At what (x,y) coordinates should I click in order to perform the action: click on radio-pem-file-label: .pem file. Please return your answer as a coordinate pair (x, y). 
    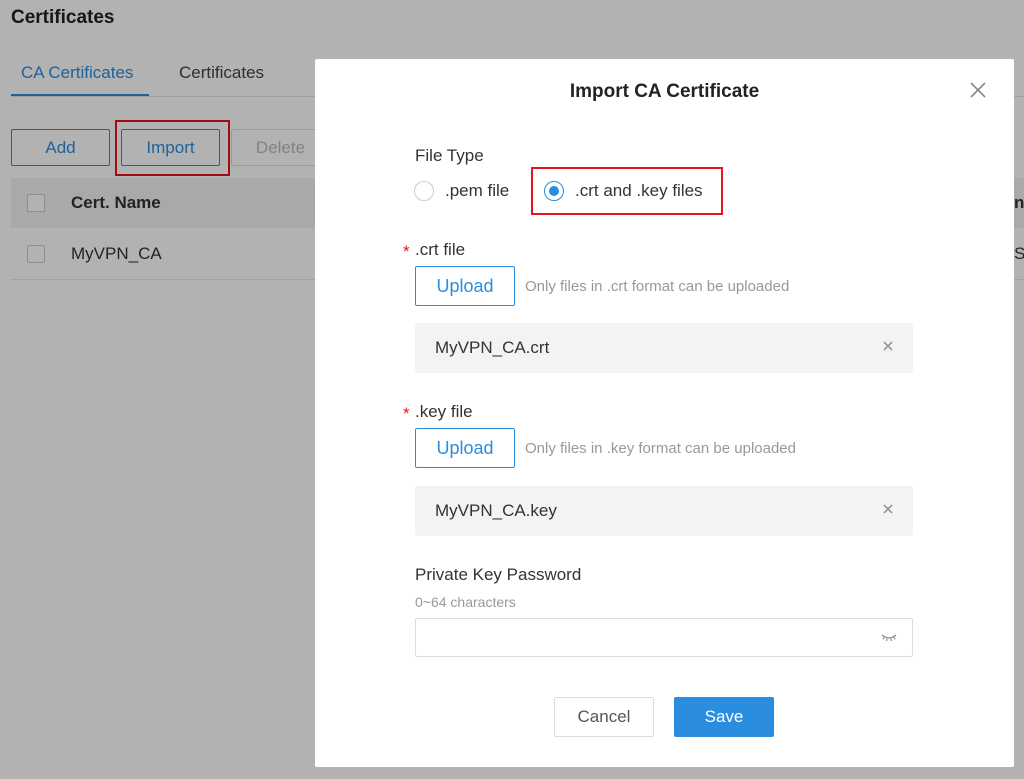
    Looking at the image, I should click on (477, 191).